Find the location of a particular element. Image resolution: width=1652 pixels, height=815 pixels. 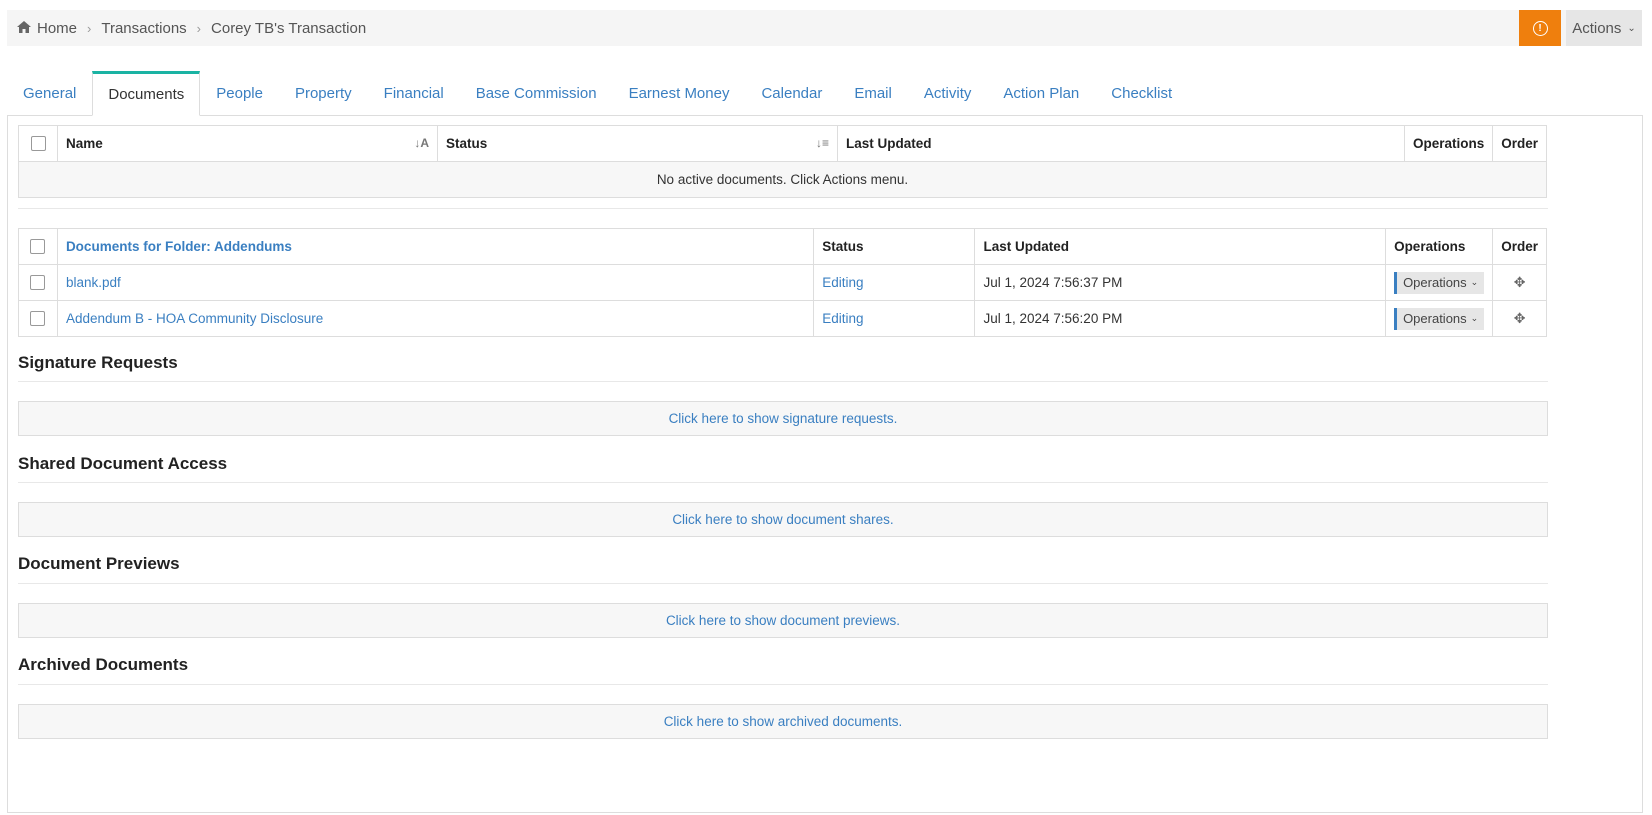

tab-property: Property is located at coordinates (323, 93).